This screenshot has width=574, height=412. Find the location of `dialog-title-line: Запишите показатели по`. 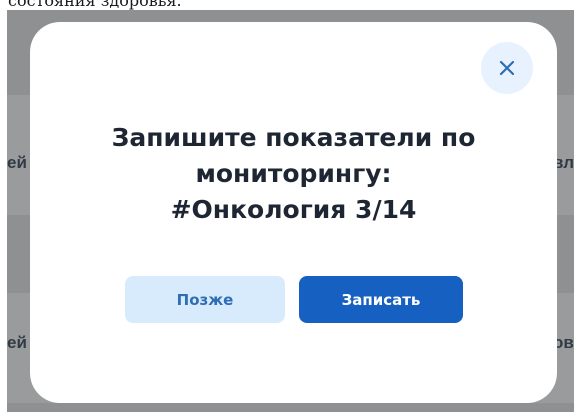

dialog-title-line: Запишите показатели по is located at coordinates (293, 137).